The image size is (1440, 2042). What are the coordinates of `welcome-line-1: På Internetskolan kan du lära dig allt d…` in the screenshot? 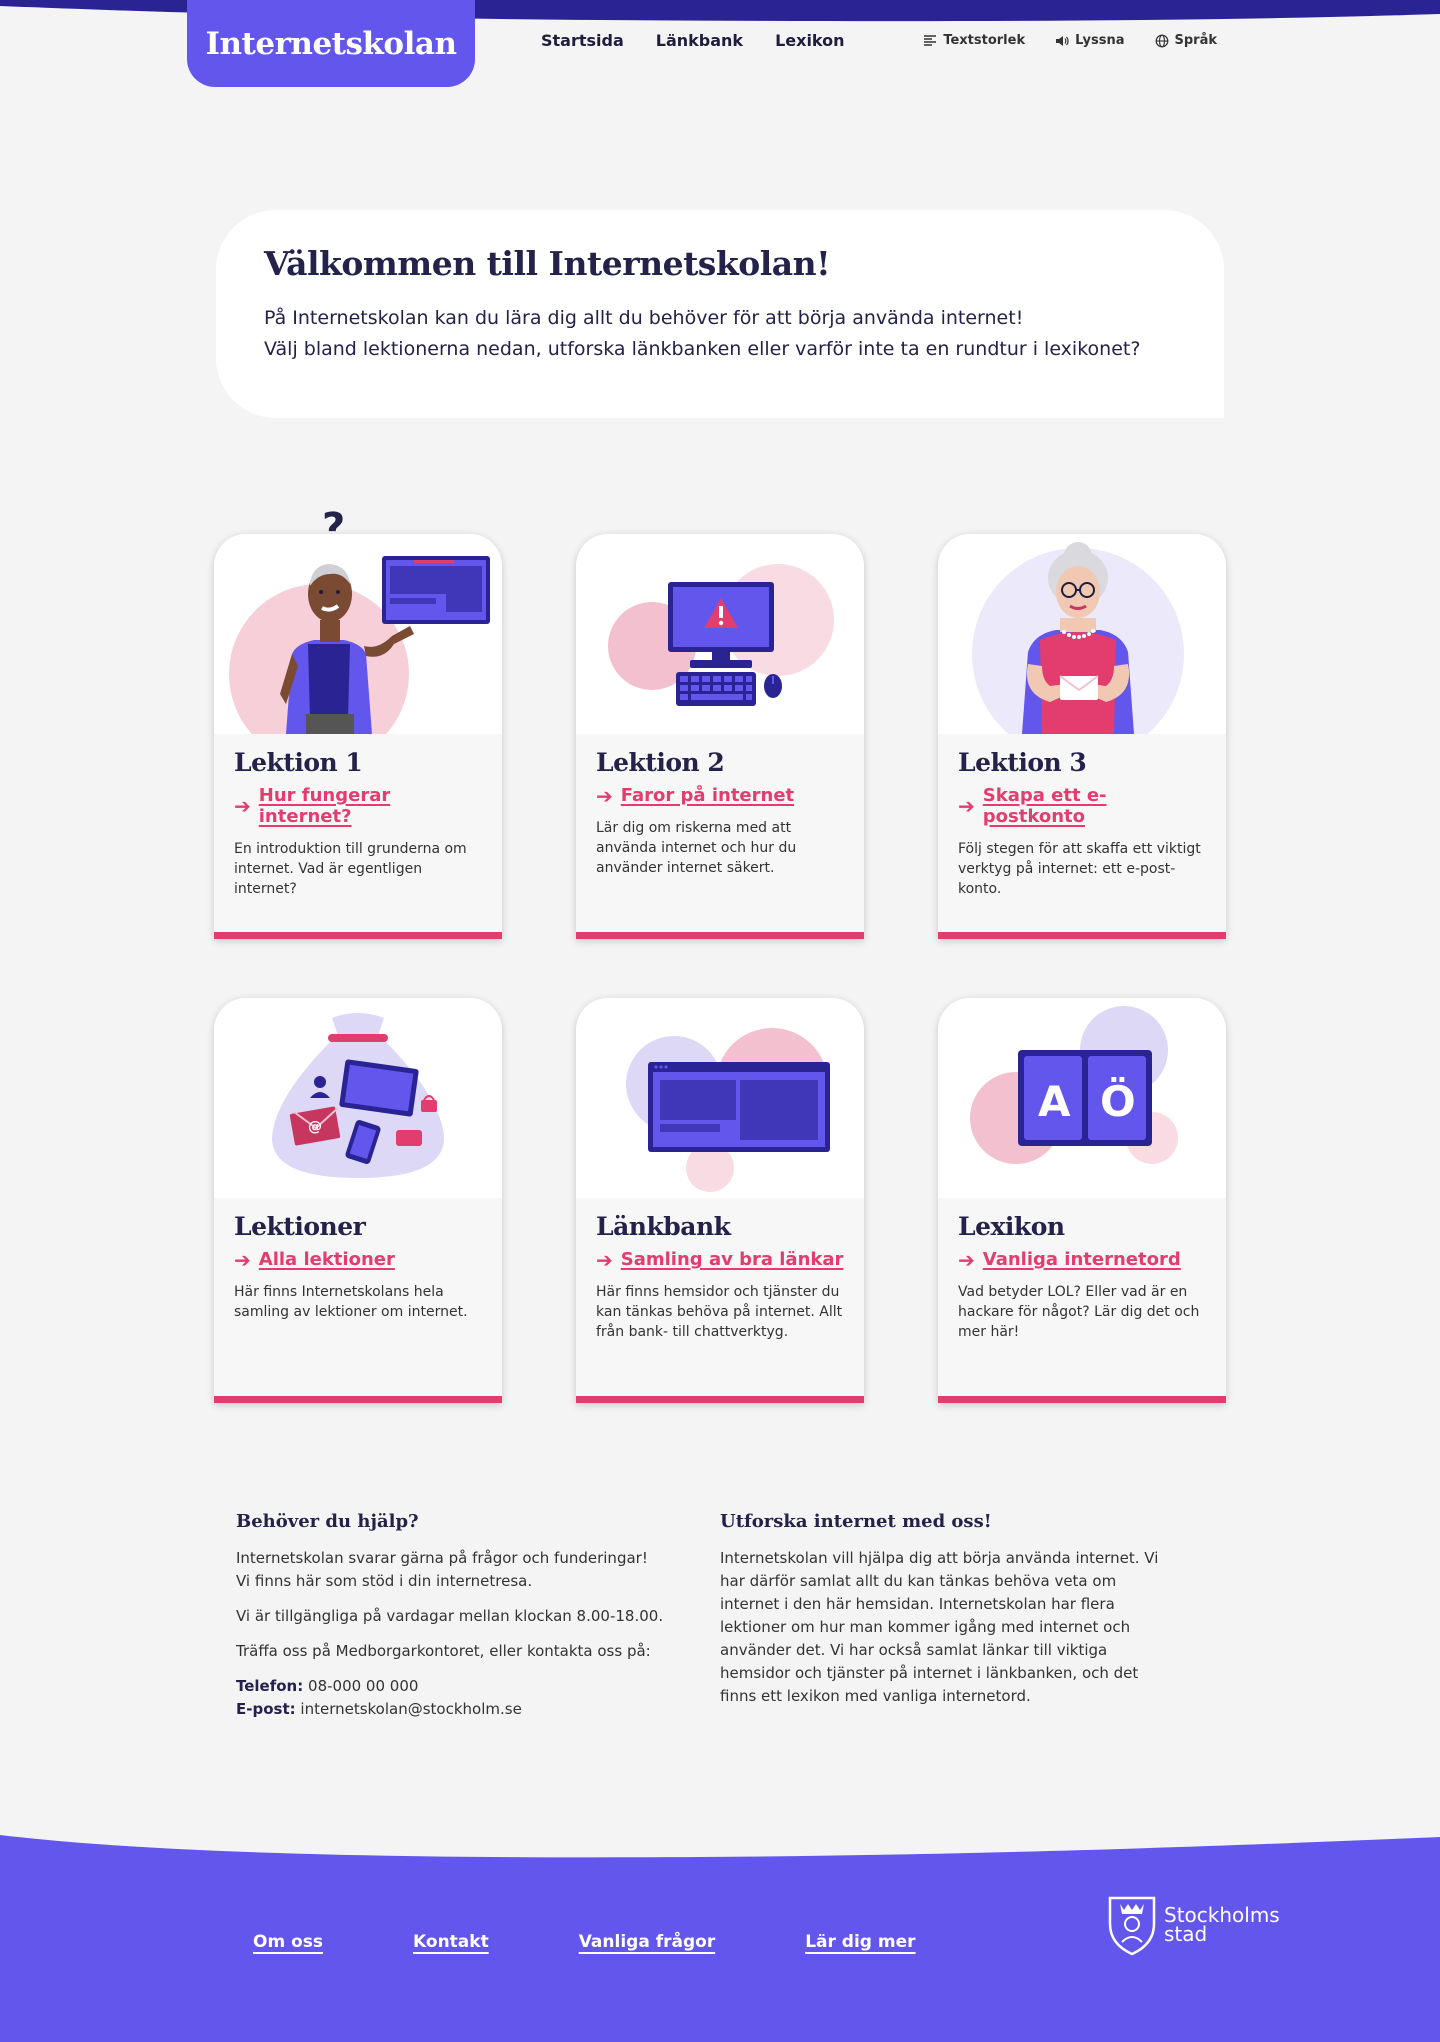 It's located at (644, 318).